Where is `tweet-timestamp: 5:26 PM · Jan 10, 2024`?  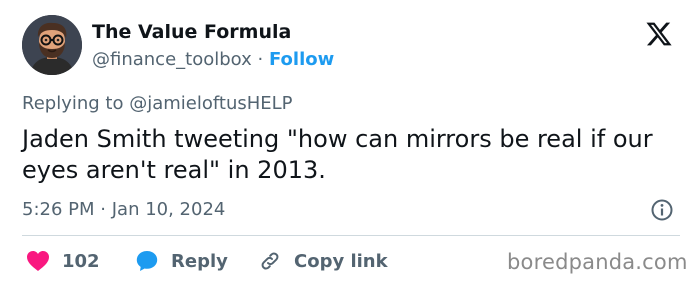 tweet-timestamp: 5:26 PM · Jan 10, 2024 is located at coordinates (123, 209).